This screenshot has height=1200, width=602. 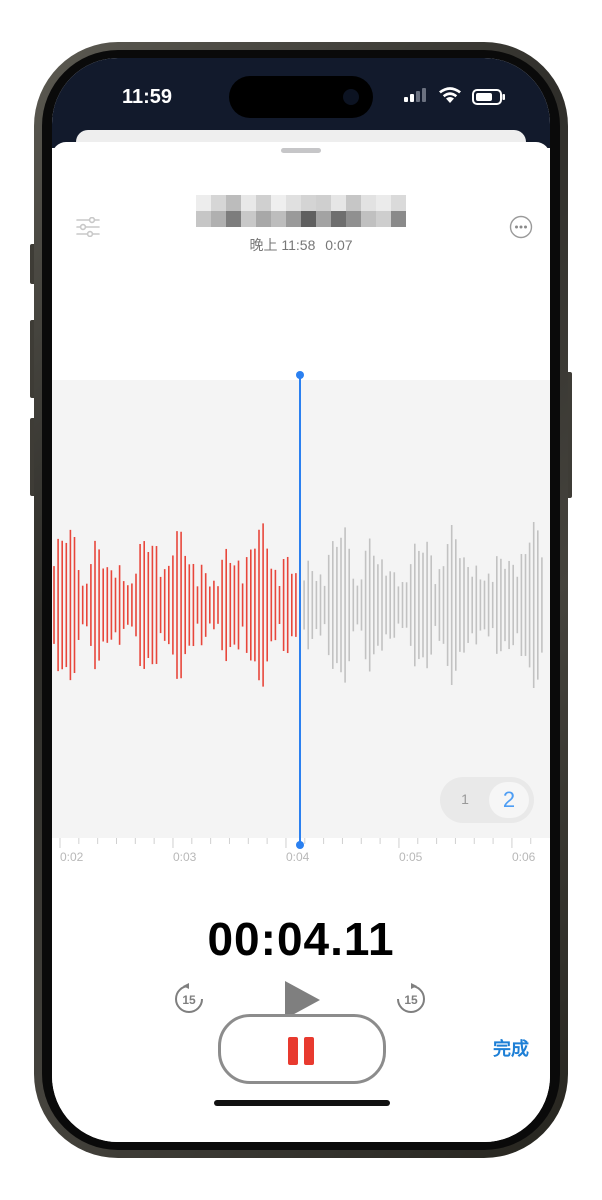 I want to click on recording-date: 晚上 11:58, so click(x=282, y=245).